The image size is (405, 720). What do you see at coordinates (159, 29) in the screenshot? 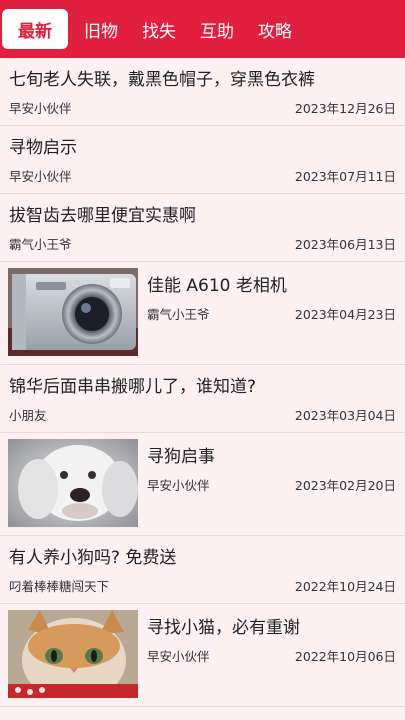
I see `tab-lost-found: 找失` at bounding box center [159, 29].